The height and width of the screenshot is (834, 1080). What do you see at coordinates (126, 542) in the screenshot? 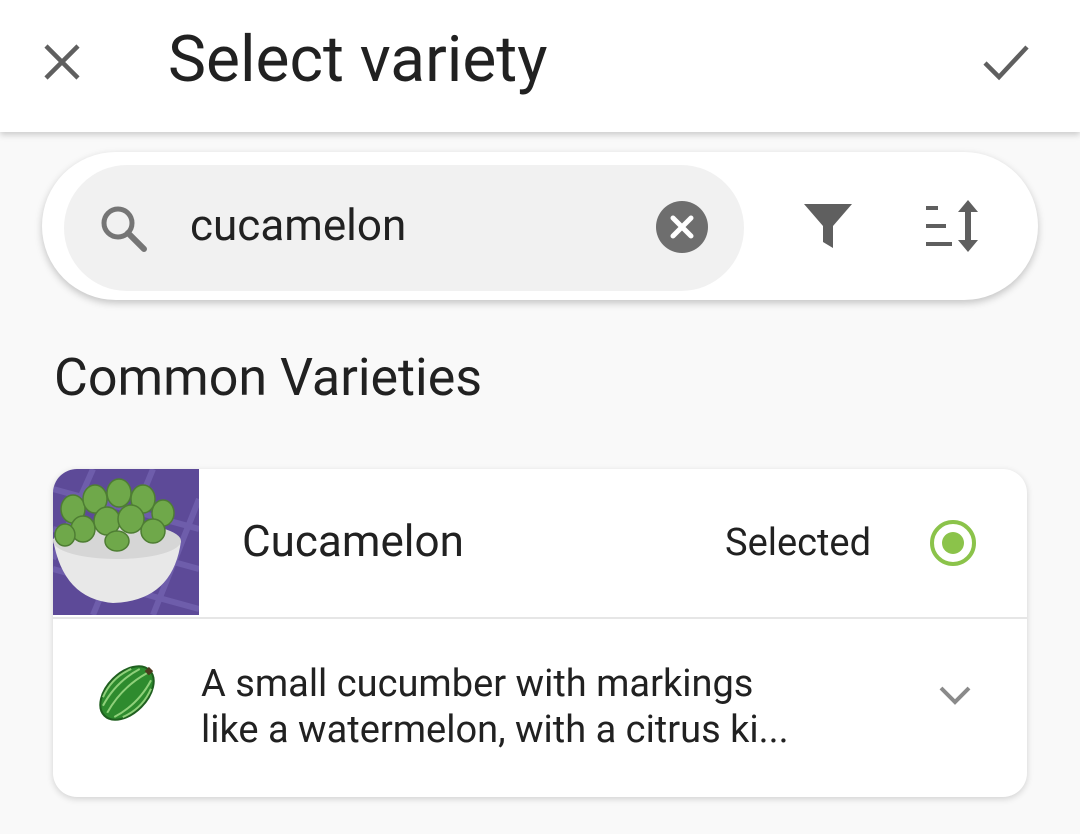
I see `variety-thumbnail` at bounding box center [126, 542].